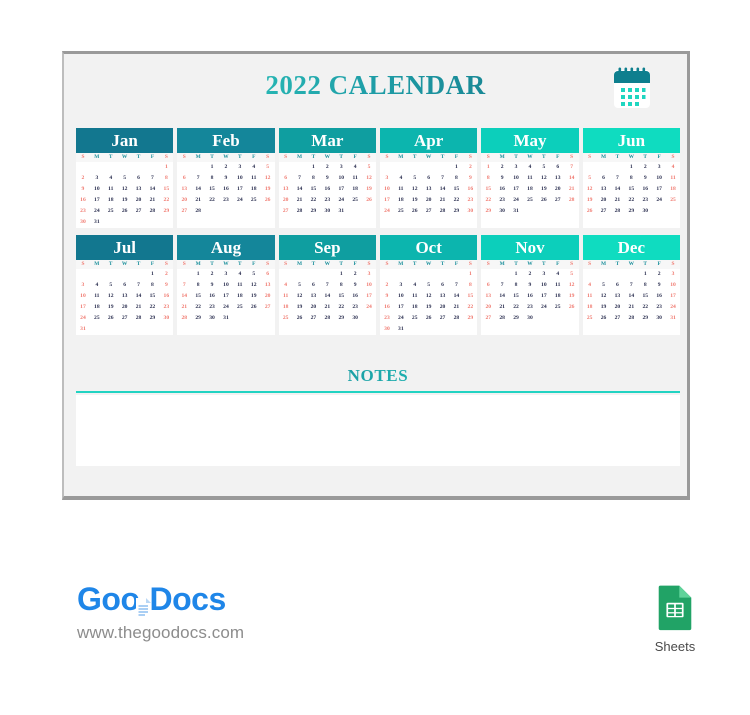  What do you see at coordinates (160, 633) in the screenshot?
I see `brand-url: www.thegoodocs.com` at bounding box center [160, 633].